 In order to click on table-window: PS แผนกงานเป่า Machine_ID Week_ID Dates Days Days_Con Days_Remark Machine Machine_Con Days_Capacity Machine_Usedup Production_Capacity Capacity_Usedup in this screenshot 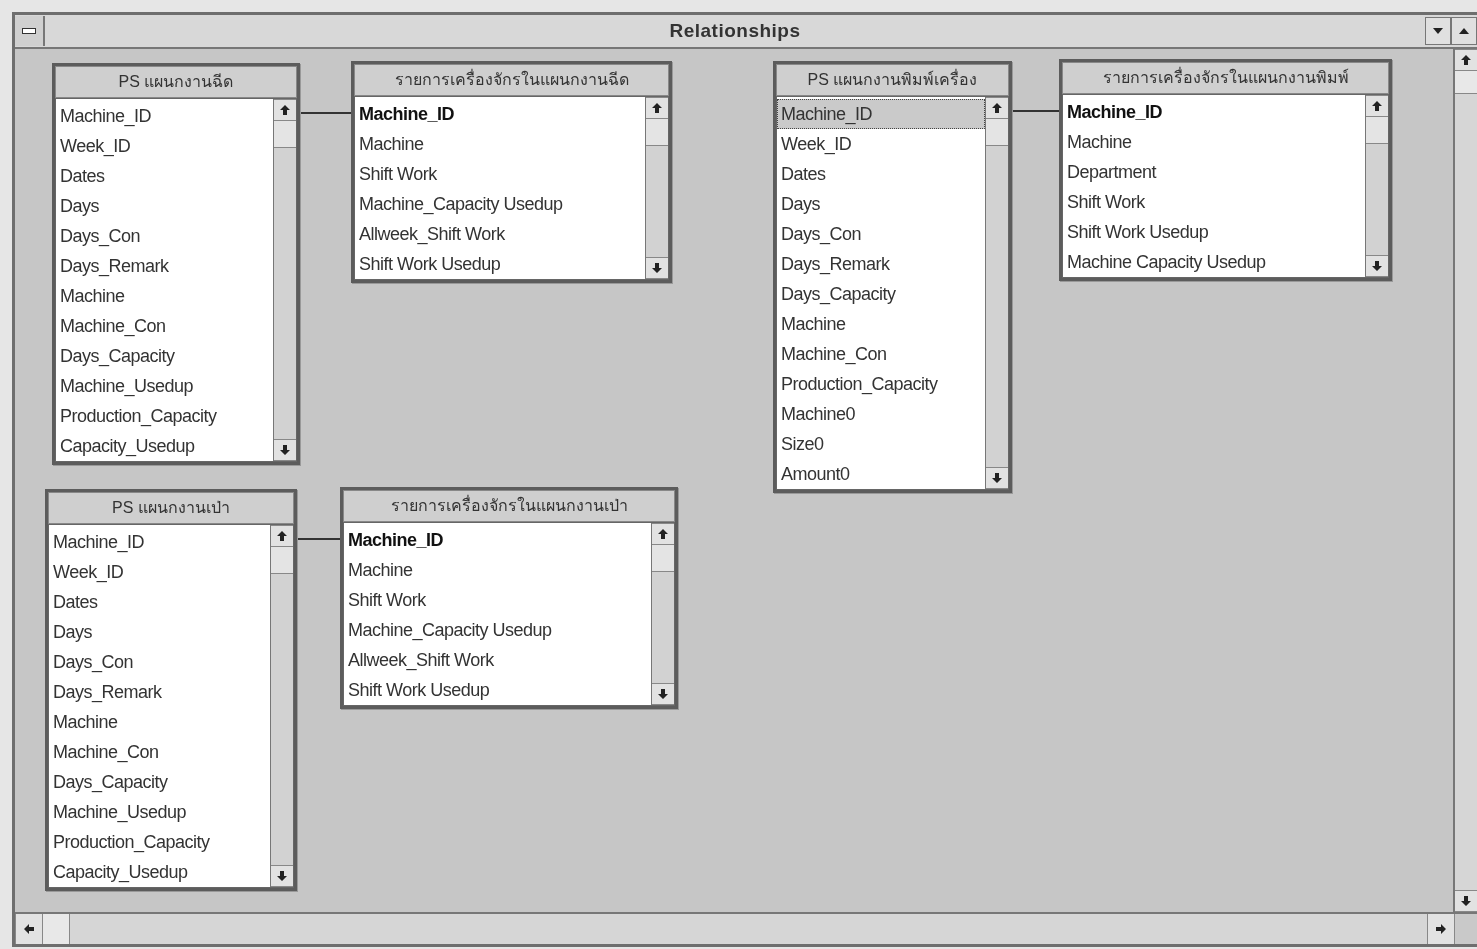, I will do `click(171, 690)`.